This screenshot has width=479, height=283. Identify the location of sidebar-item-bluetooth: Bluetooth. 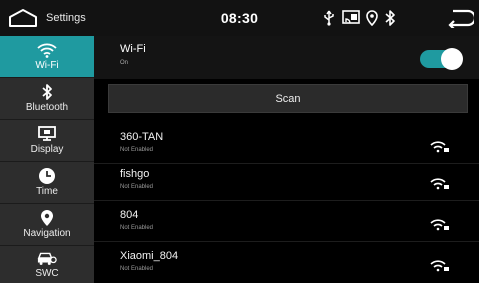
(47, 98).